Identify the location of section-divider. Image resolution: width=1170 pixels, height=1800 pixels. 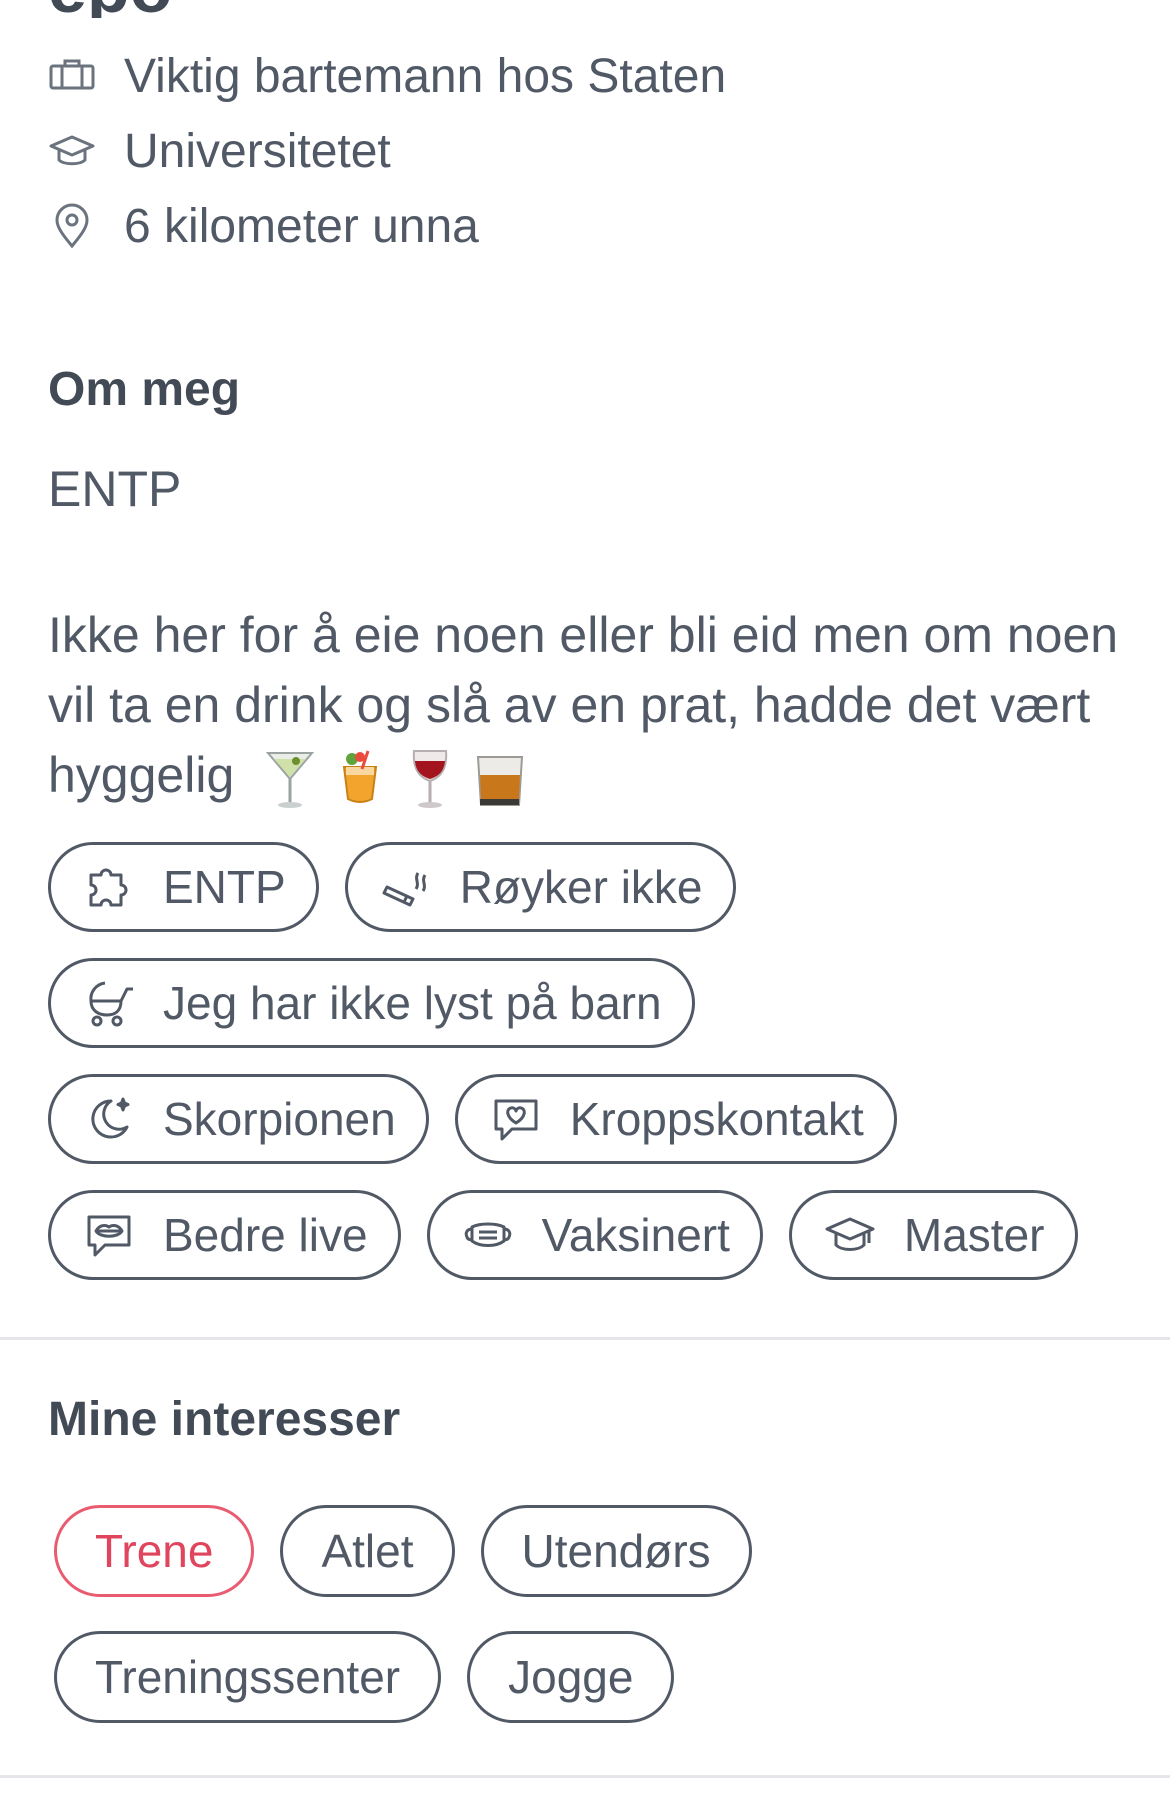
(585, 1338).